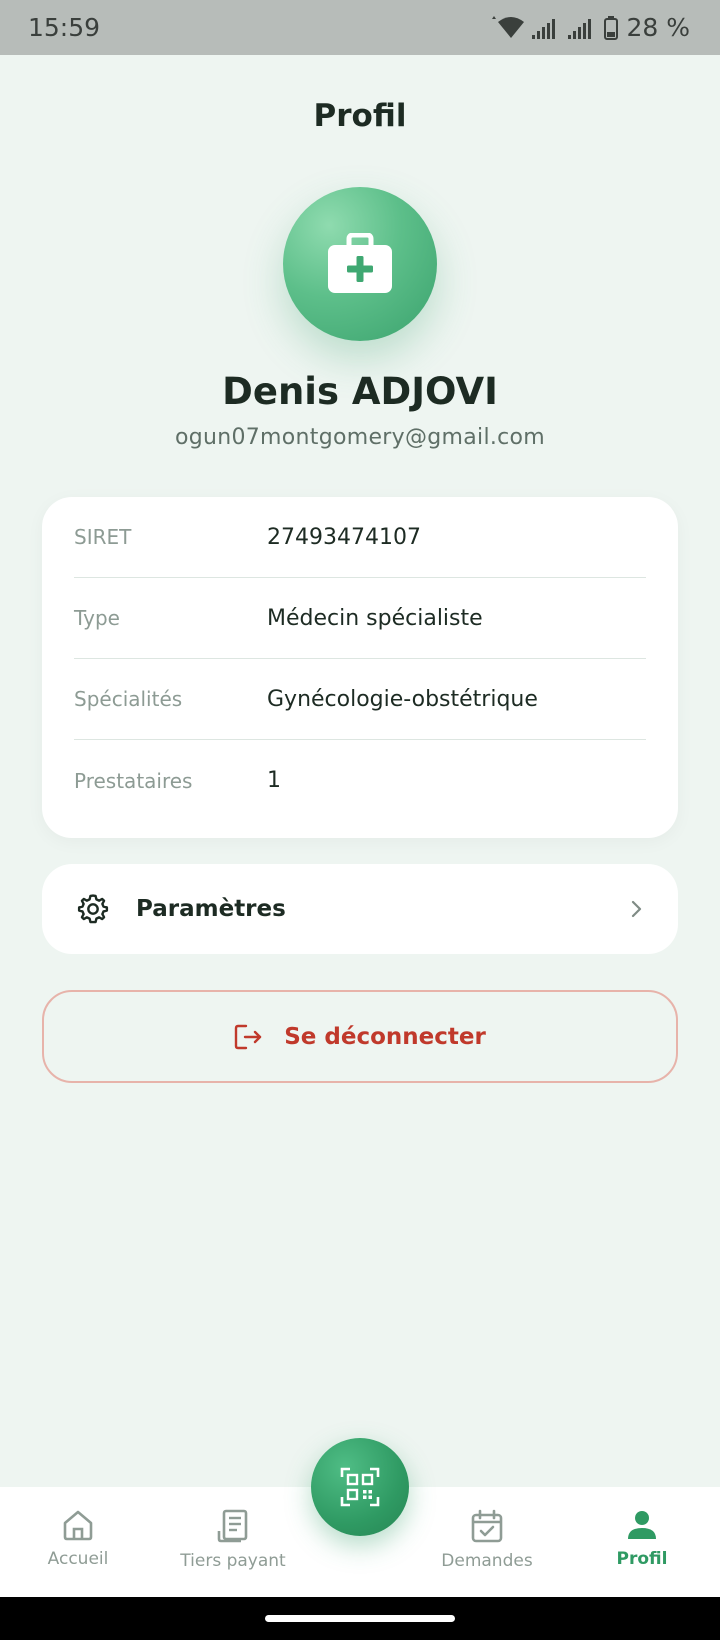 The width and height of the screenshot is (720, 1640). I want to click on nav-item-accueil: Accueil, so click(78, 1542).